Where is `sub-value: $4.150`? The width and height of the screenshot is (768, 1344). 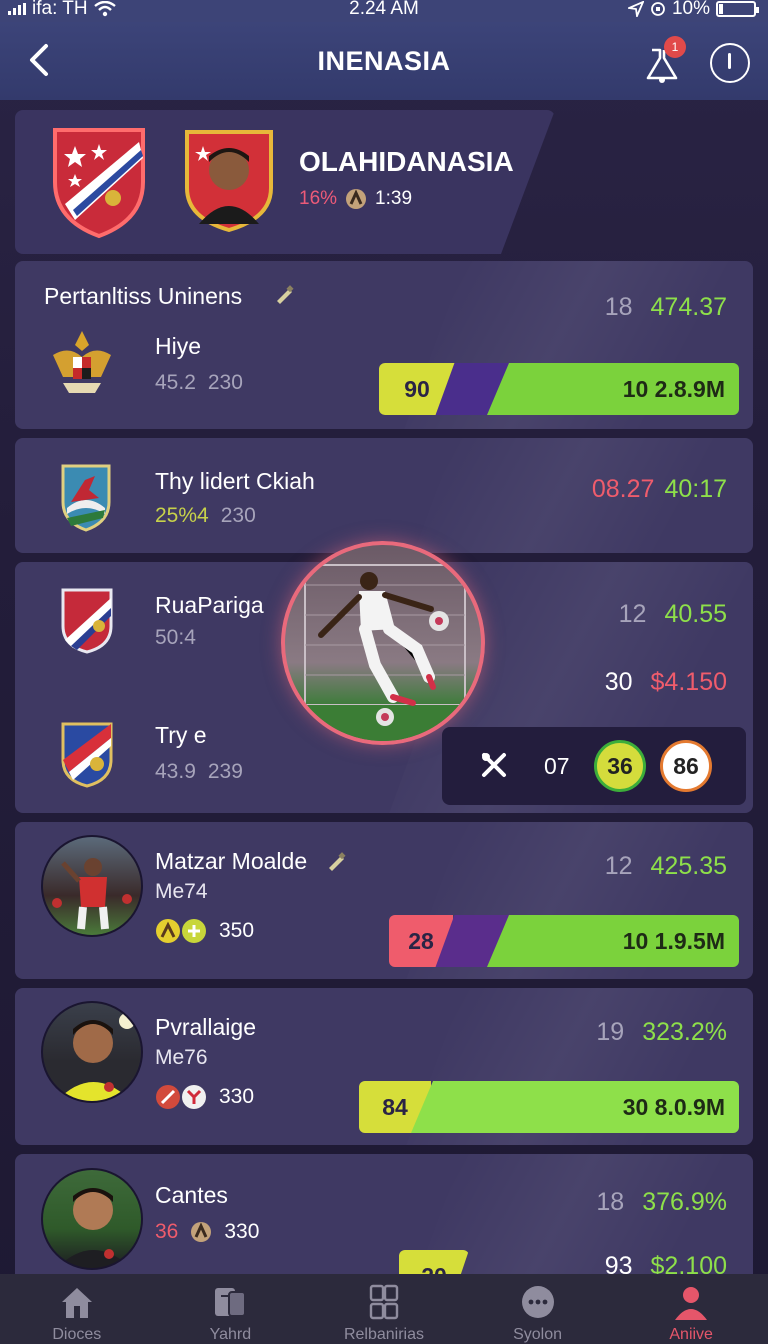
sub-value: $4.150 is located at coordinates (688, 682).